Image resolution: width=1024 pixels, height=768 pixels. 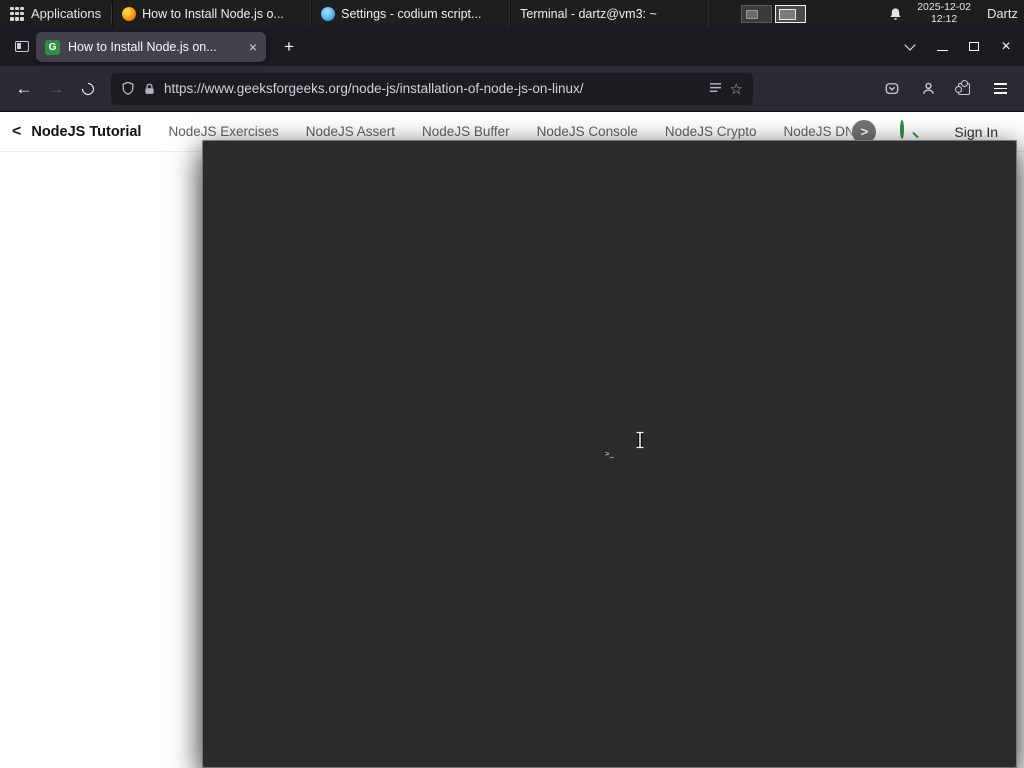 I want to click on nav-link: NodeJS Console, so click(x=587, y=131).